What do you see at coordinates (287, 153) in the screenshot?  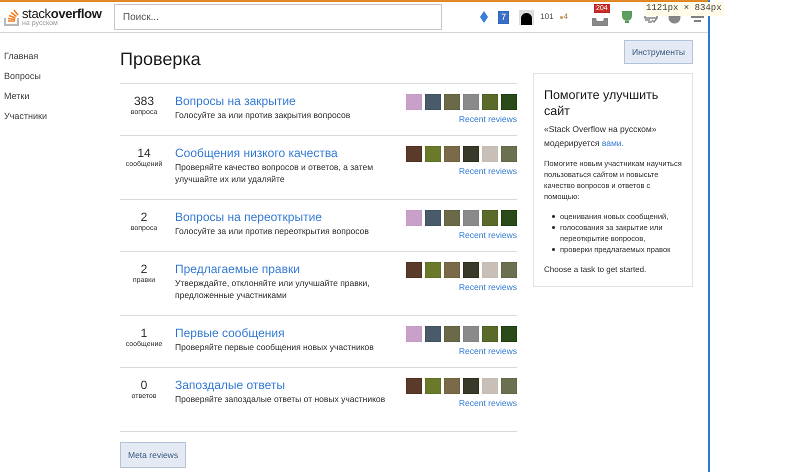 I see `queue-title-link: Сообщения низкого качества` at bounding box center [287, 153].